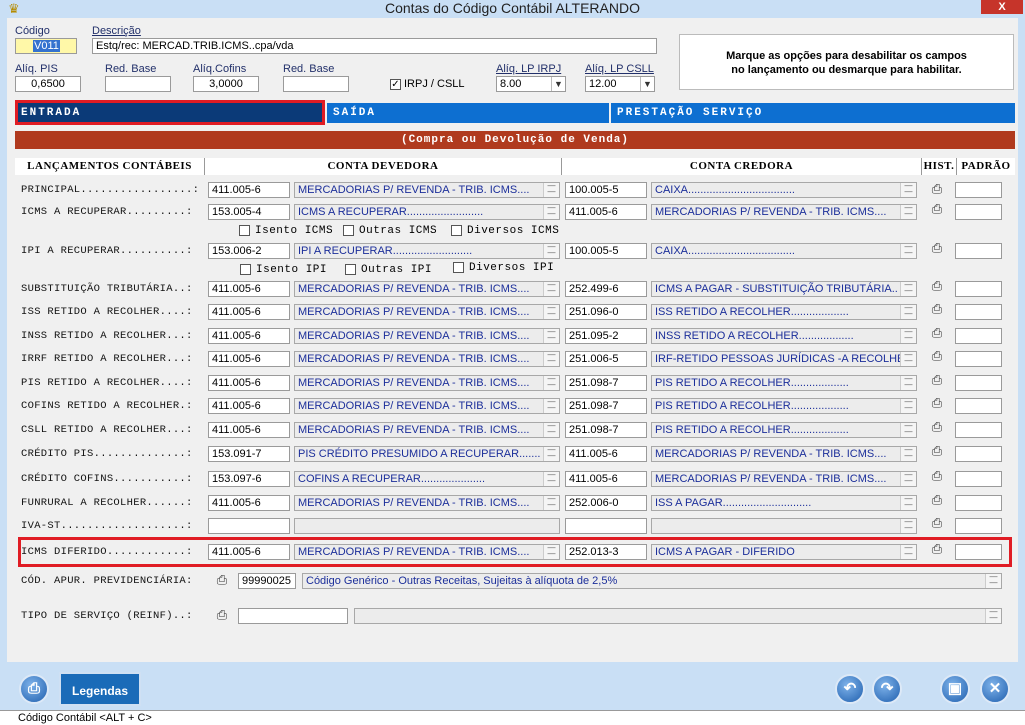 The height and width of the screenshot is (725, 1025). Describe the element at coordinates (249, 454) in the screenshot. I see `debit-account-field: 153.091-7` at that location.